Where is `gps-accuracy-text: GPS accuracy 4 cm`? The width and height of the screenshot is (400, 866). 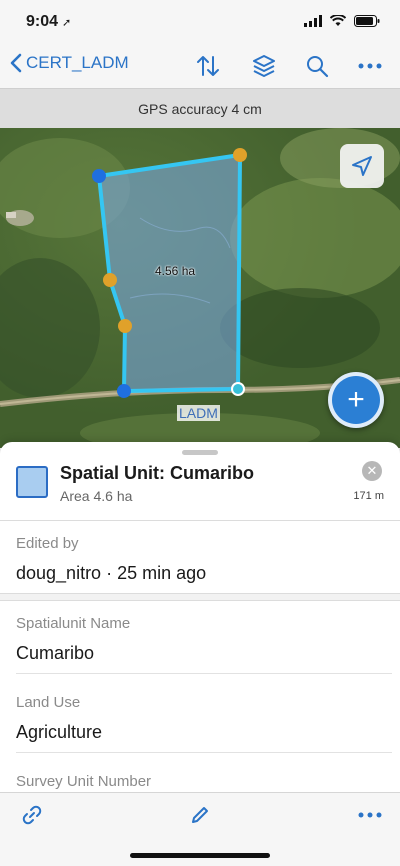 gps-accuracy-text: GPS accuracy 4 cm is located at coordinates (200, 108).